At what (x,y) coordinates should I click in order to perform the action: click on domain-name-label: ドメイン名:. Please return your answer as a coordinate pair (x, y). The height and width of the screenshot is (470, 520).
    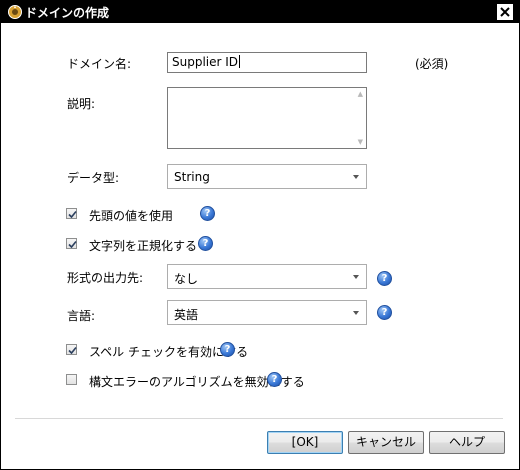
    Looking at the image, I should click on (99, 64).